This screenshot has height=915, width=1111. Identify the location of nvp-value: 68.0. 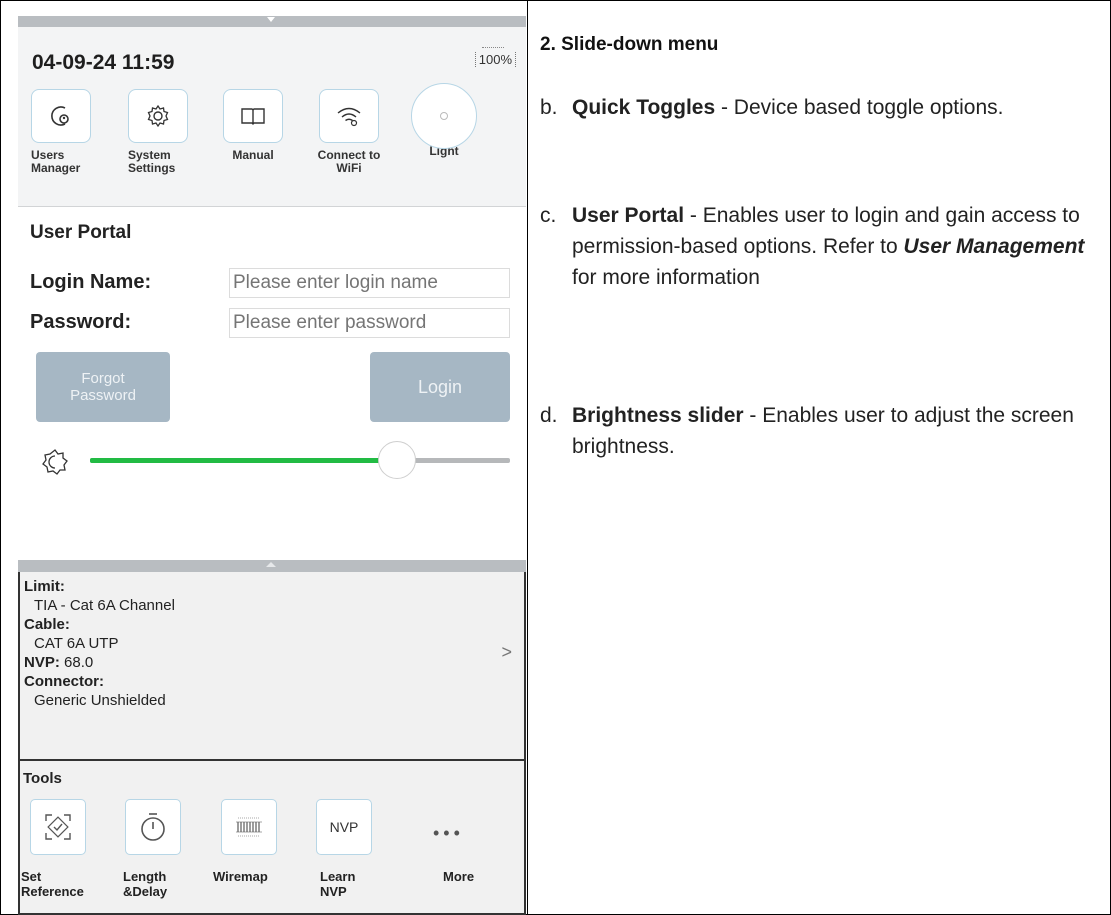
(79, 662).